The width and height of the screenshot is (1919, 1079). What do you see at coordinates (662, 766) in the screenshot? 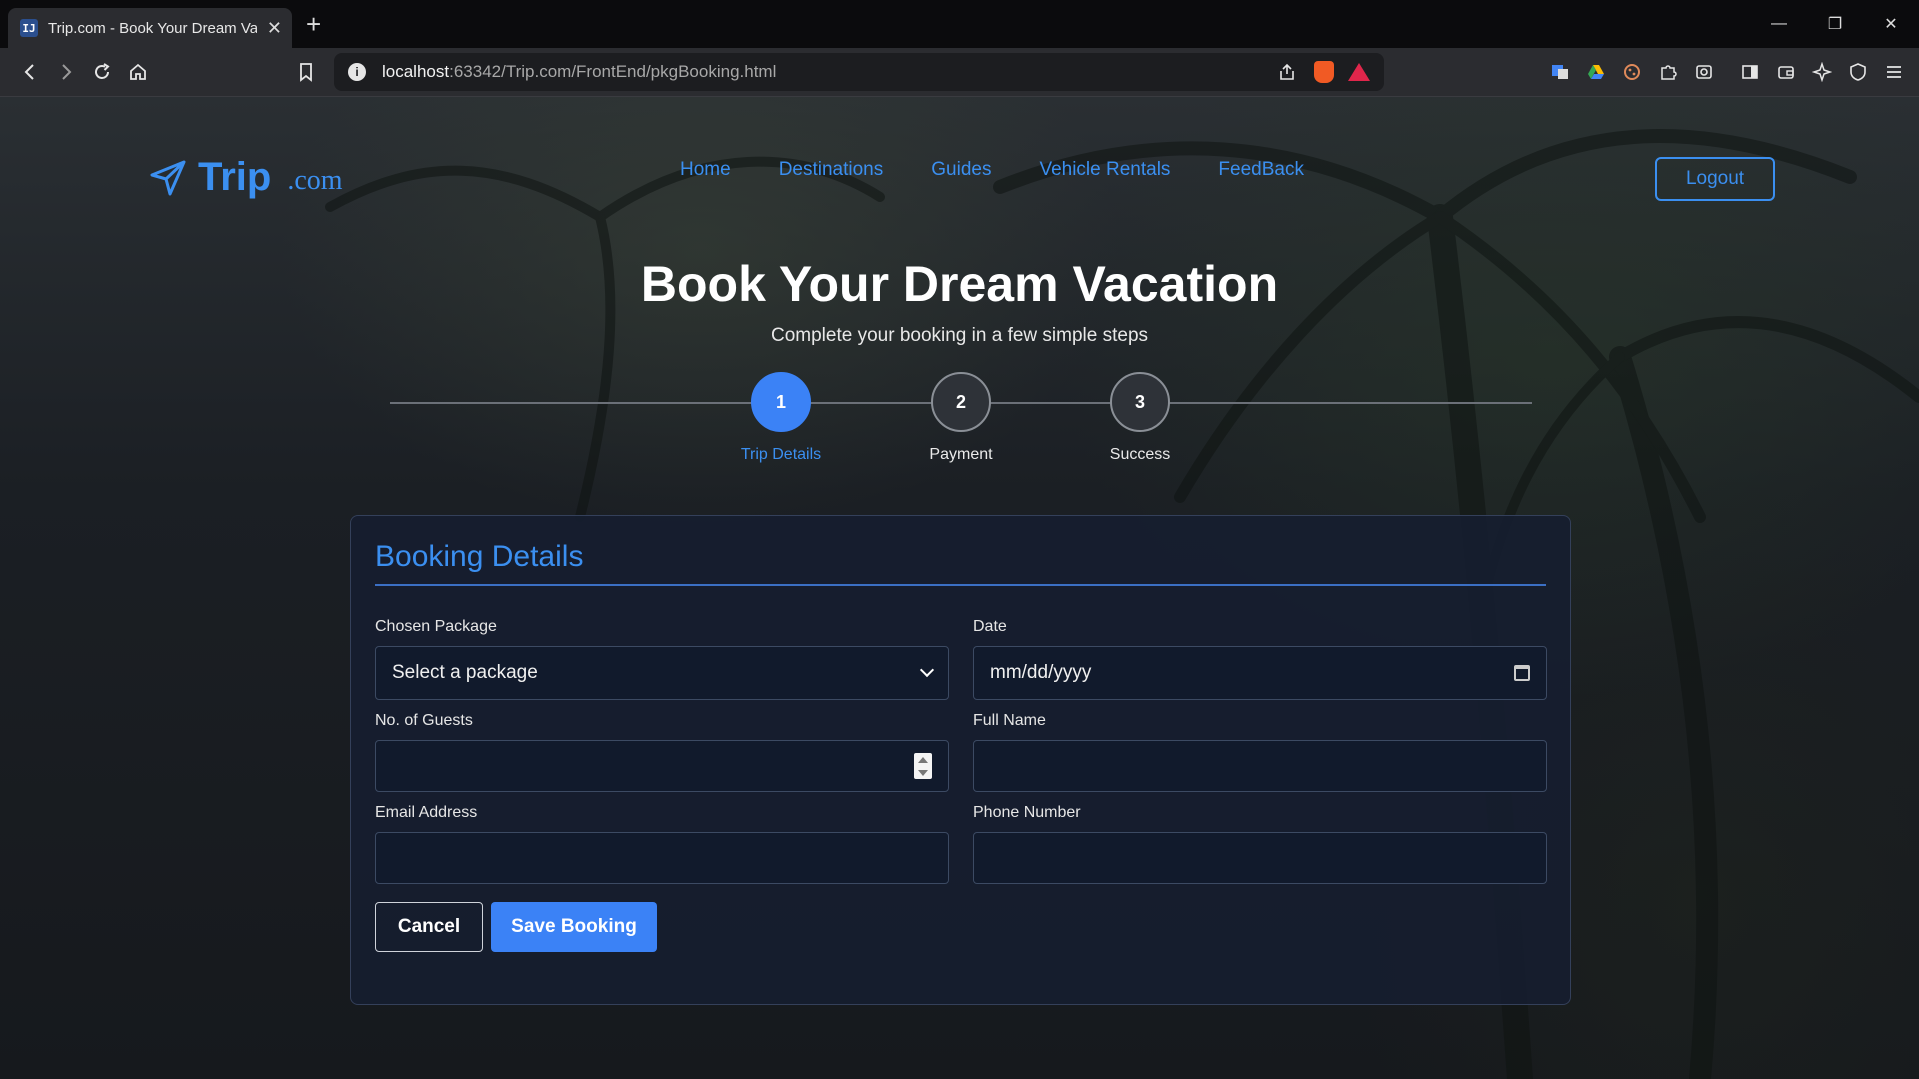
I see `guests-input` at bounding box center [662, 766].